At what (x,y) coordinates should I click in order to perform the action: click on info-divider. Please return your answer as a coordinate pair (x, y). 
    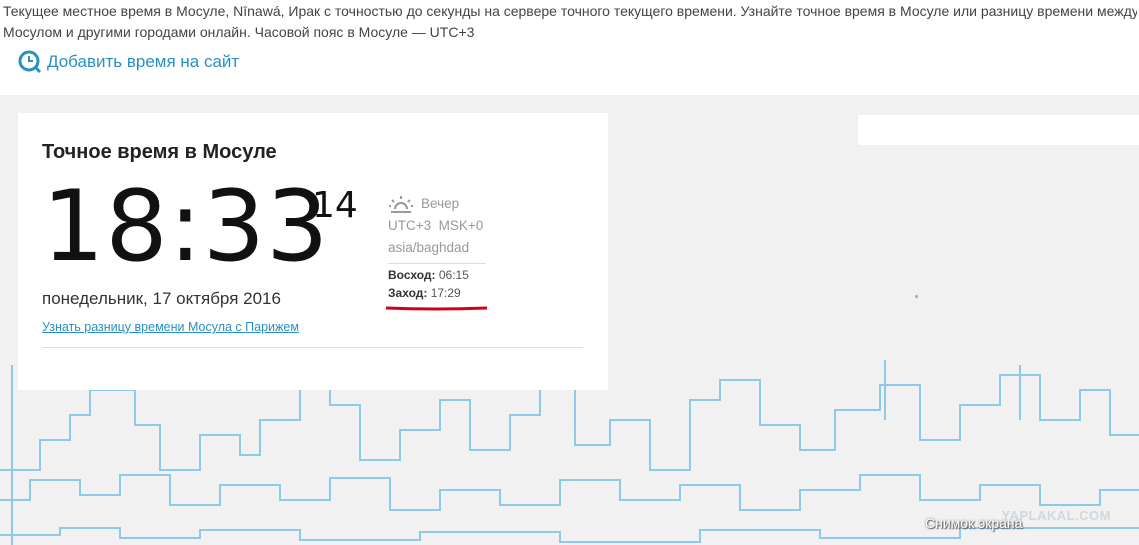
    Looking at the image, I should click on (437, 263).